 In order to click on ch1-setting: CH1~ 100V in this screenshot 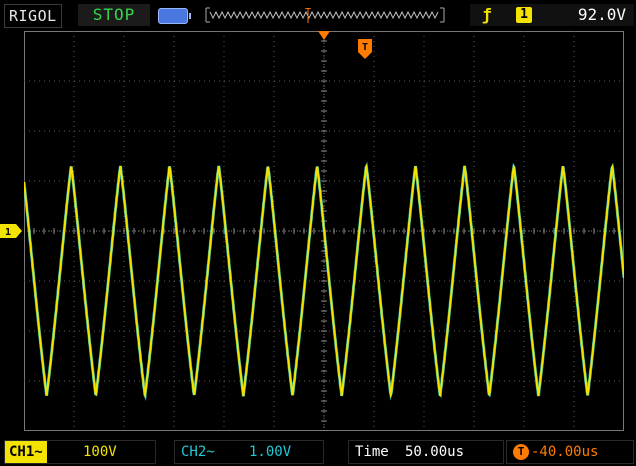, I will do `click(80, 452)`.